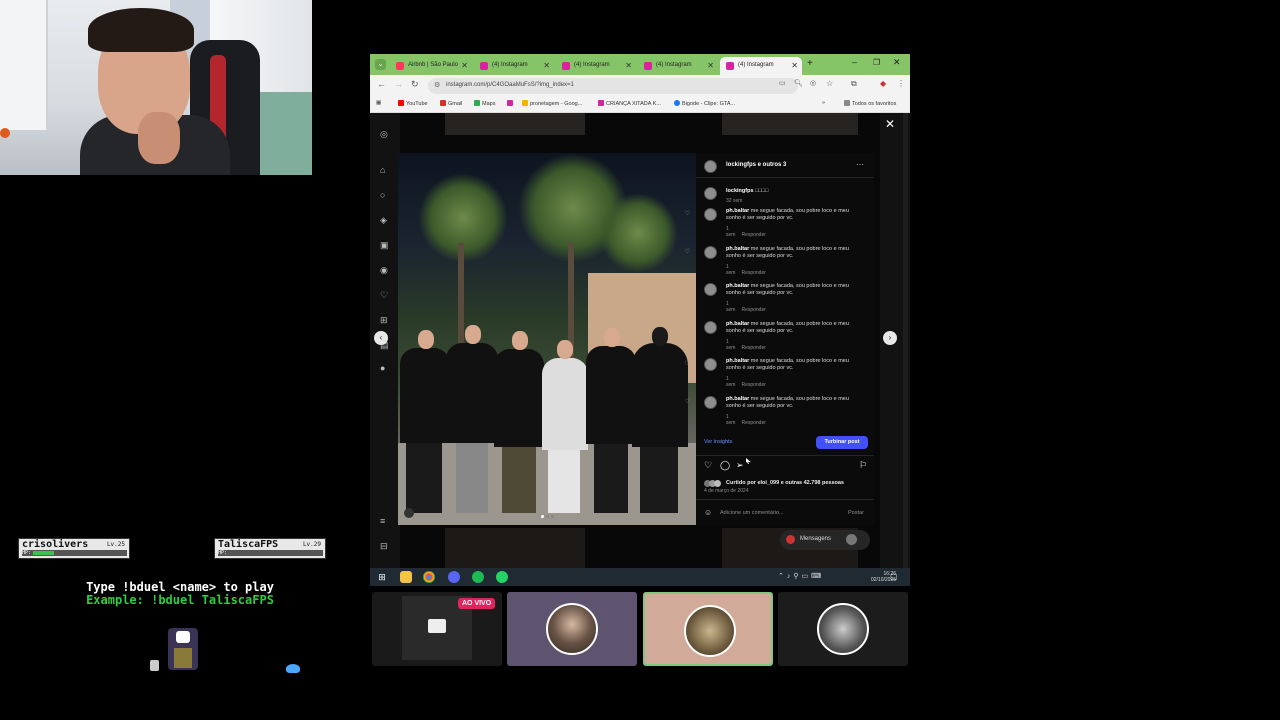  Describe the element at coordinates (901, 83) in the screenshot. I see `menu-icon: ⋮` at that location.